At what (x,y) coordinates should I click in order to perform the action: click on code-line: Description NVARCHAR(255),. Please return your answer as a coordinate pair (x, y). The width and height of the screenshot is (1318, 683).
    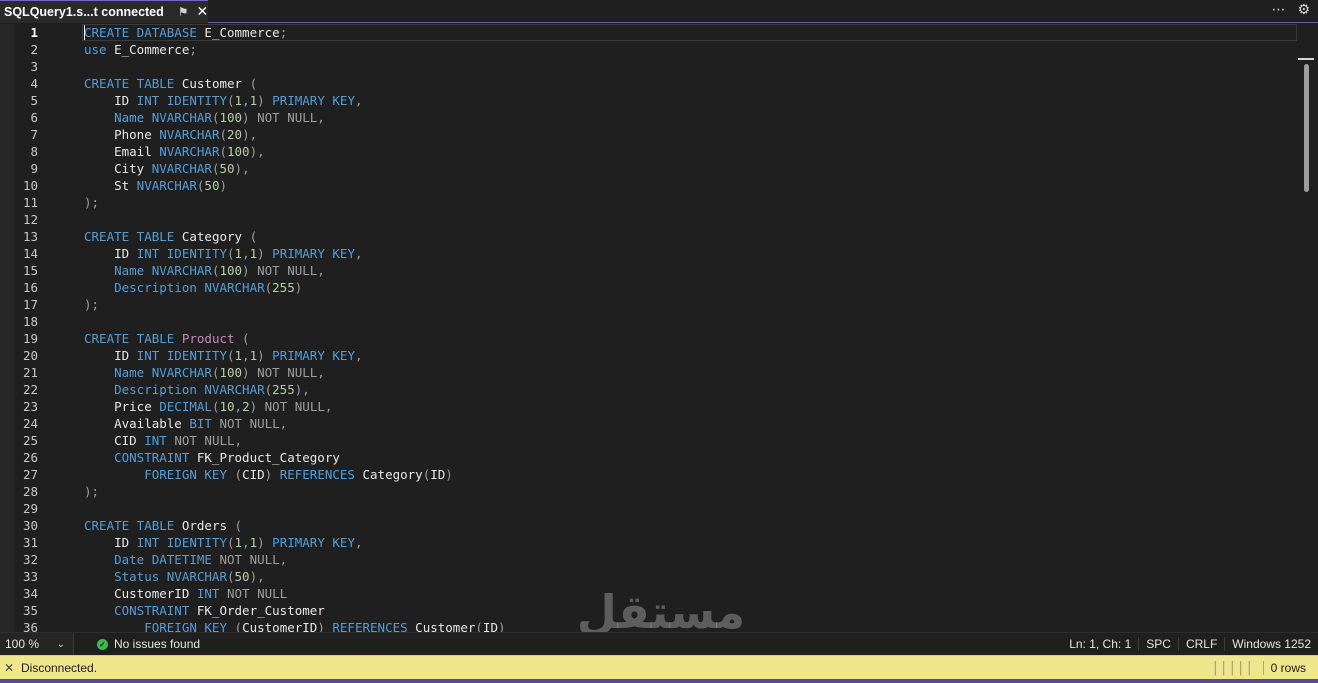
    Looking at the image, I should click on (197, 389).